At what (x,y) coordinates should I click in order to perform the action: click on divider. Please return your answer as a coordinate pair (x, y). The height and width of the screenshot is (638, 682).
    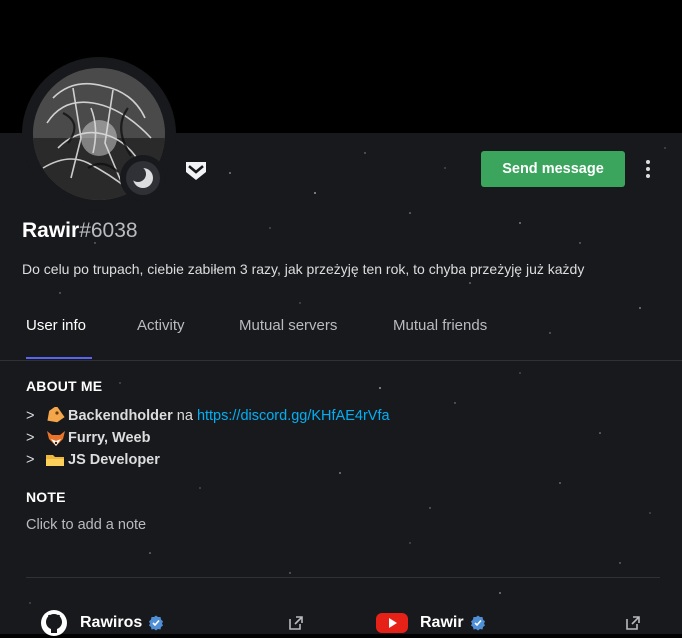
    Looking at the image, I should click on (343, 577).